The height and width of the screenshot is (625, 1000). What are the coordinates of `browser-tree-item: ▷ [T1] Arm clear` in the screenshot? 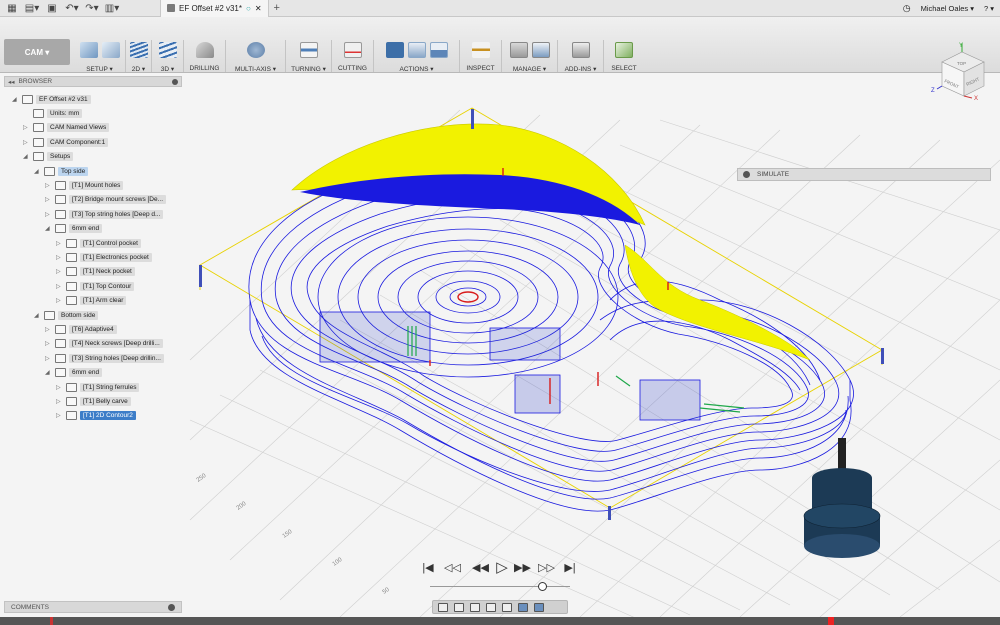 It's located at (91, 301).